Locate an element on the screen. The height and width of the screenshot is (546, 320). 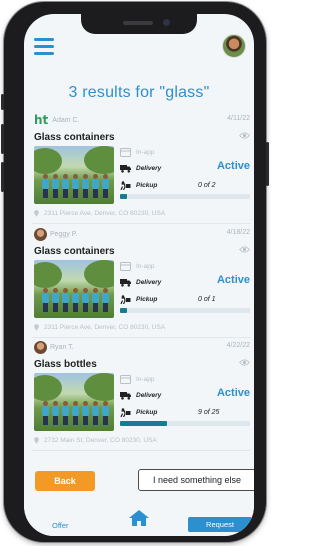
user-name: Peggy P. is located at coordinates (64, 234).